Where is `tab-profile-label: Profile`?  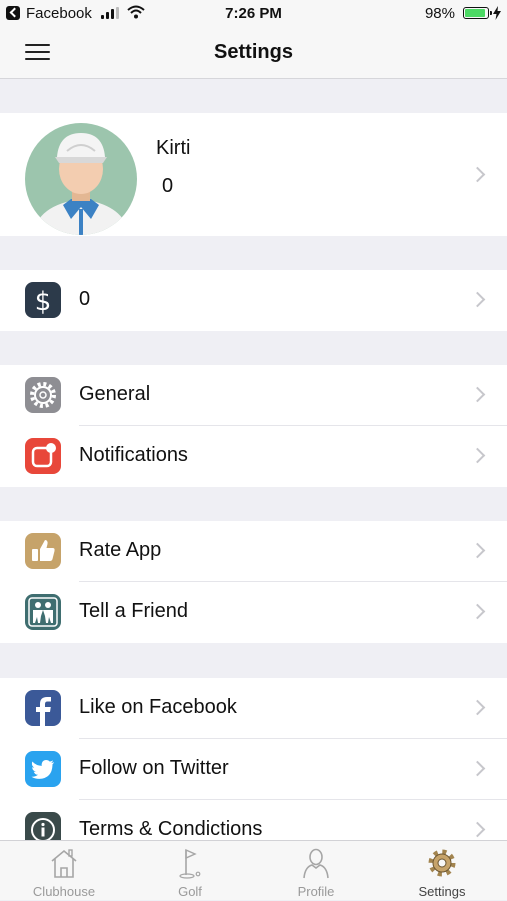 tab-profile-label: Profile is located at coordinates (316, 891).